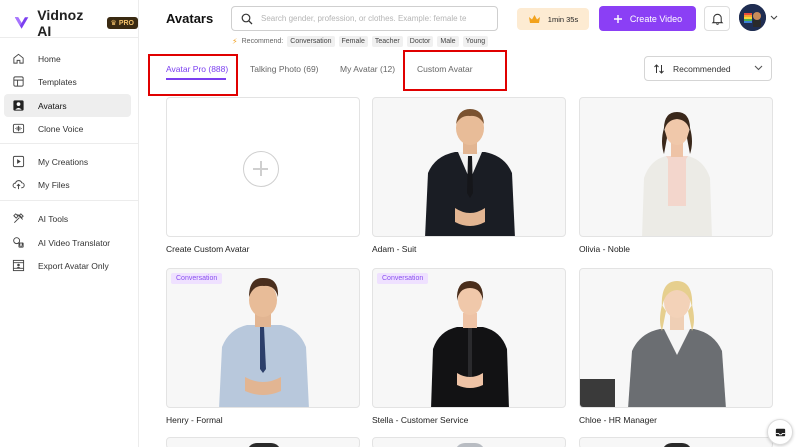  What do you see at coordinates (194, 420) in the screenshot?
I see `card-name: Henry - Formal` at bounding box center [194, 420].